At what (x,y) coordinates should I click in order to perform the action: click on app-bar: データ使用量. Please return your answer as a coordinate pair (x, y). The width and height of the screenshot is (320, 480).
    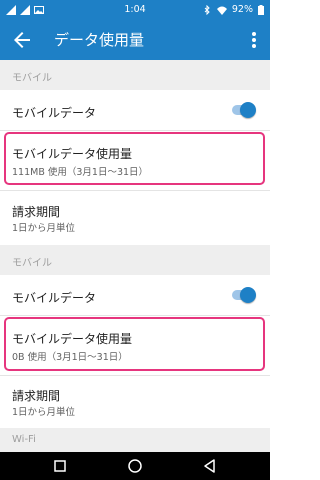
    Looking at the image, I should click on (135, 40).